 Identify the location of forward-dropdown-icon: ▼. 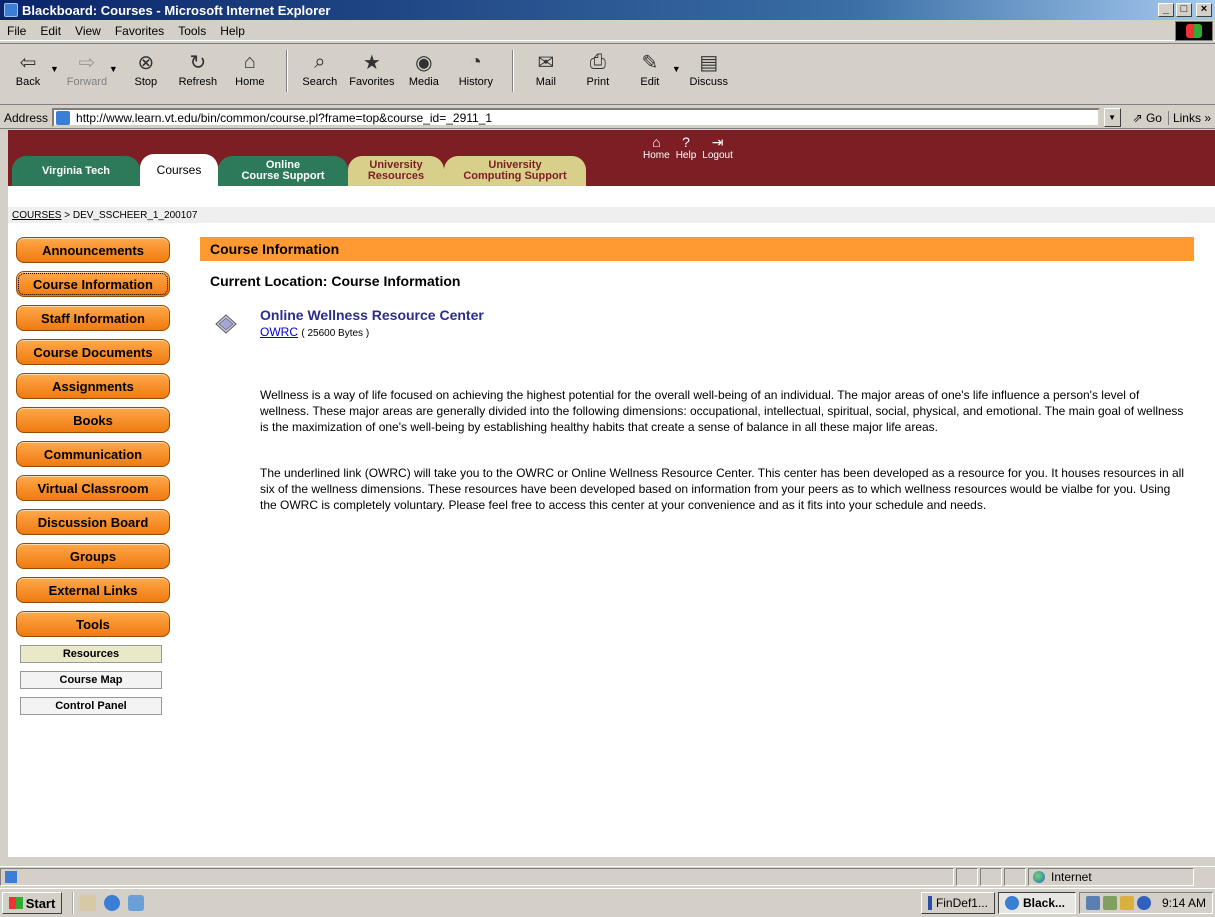
(113, 69).